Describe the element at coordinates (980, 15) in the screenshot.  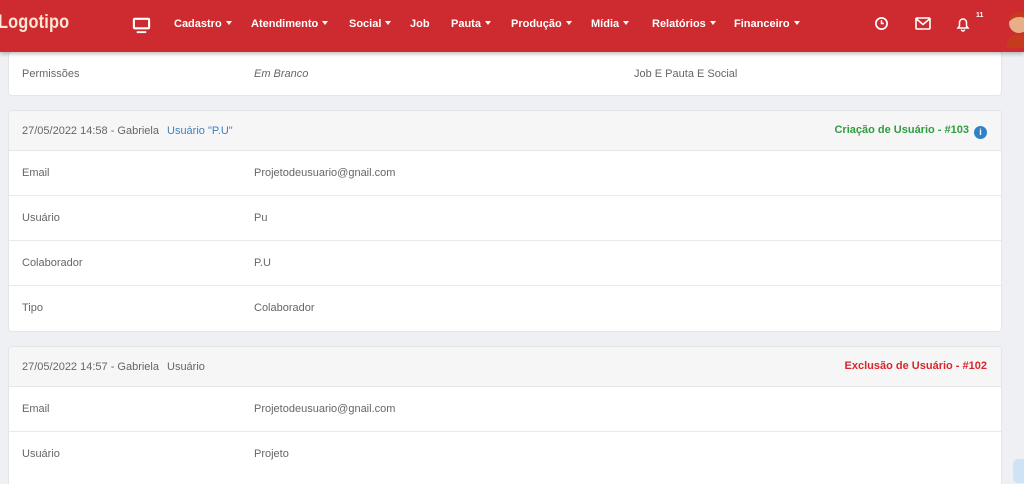
I see `notification-count-badge: 11` at that location.